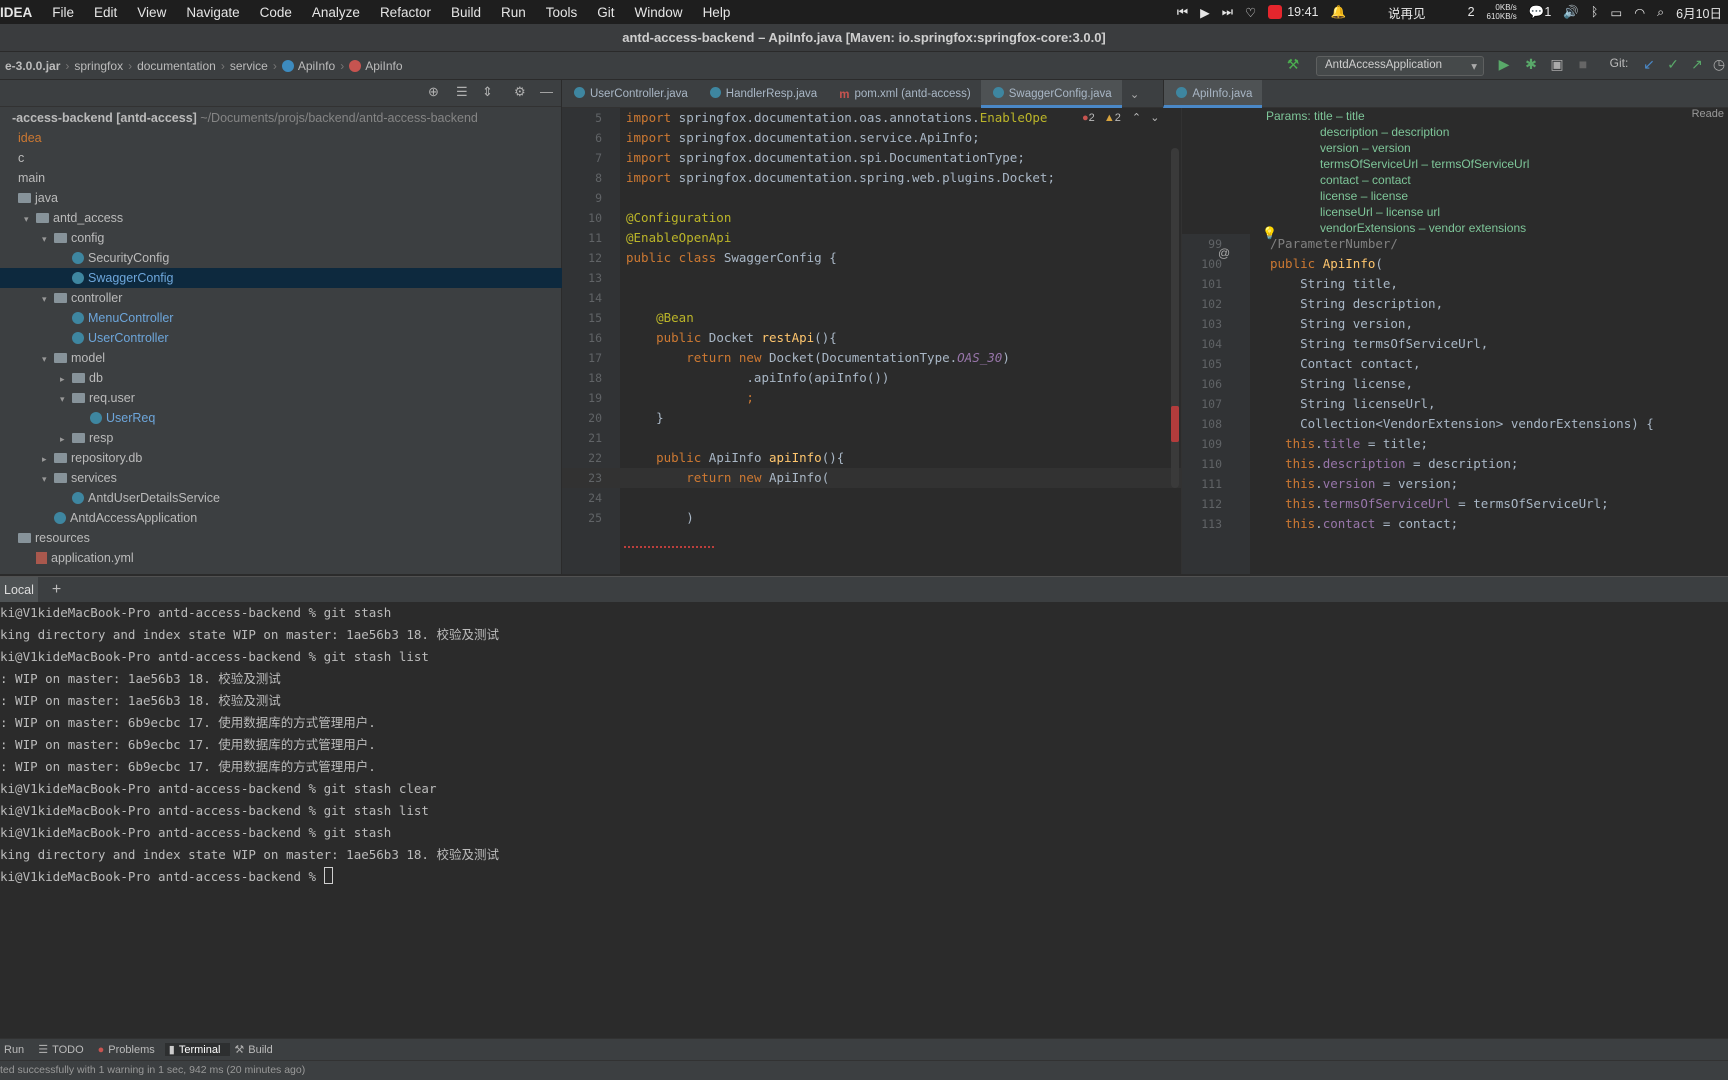 This screenshot has height=1080, width=1728. What do you see at coordinates (1227, 12) in the screenshot?
I see `media-next-icon: ⏭` at bounding box center [1227, 12].